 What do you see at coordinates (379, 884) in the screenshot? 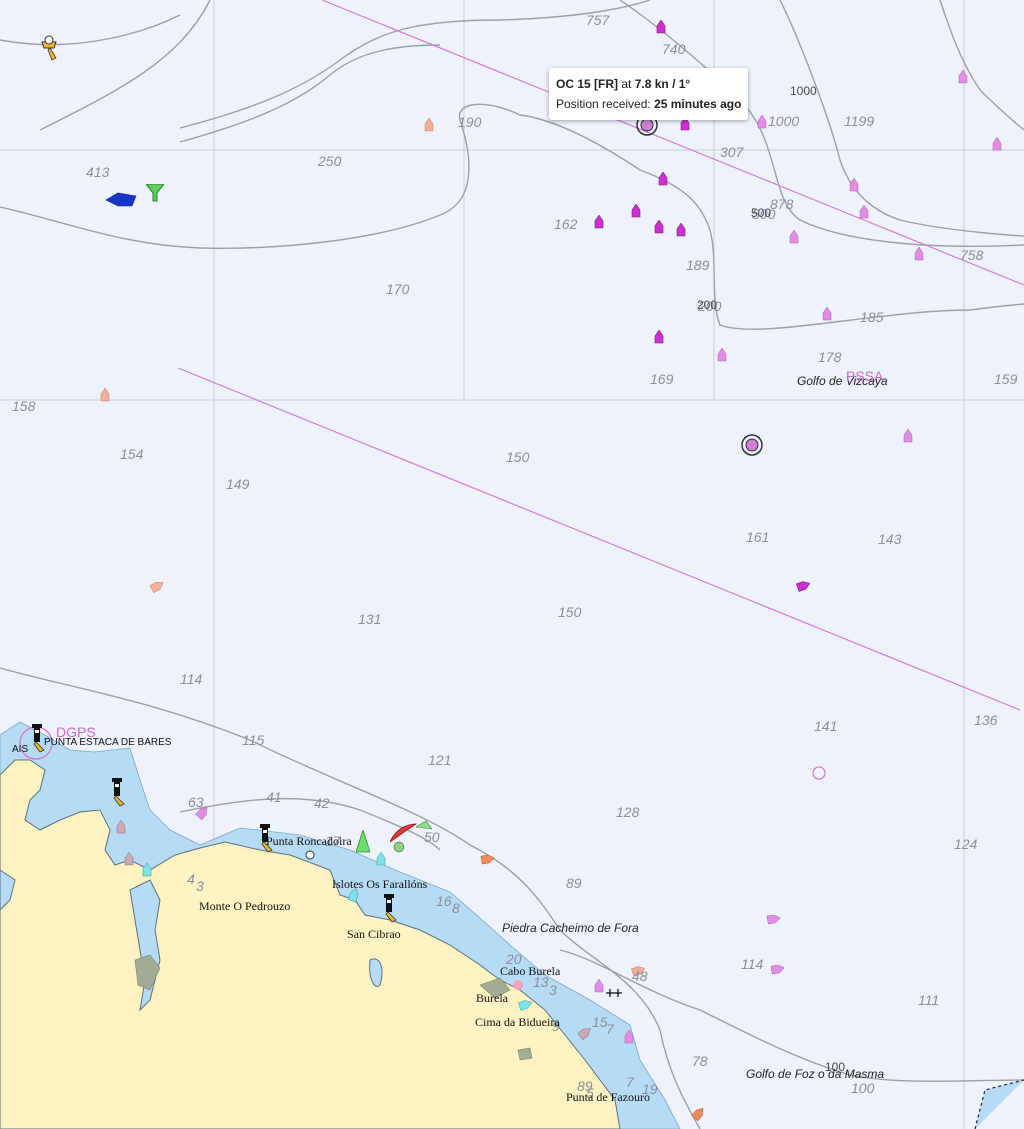
I see `place-islotes-farallons: Islotes Os Farallóns` at bounding box center [379, 884].